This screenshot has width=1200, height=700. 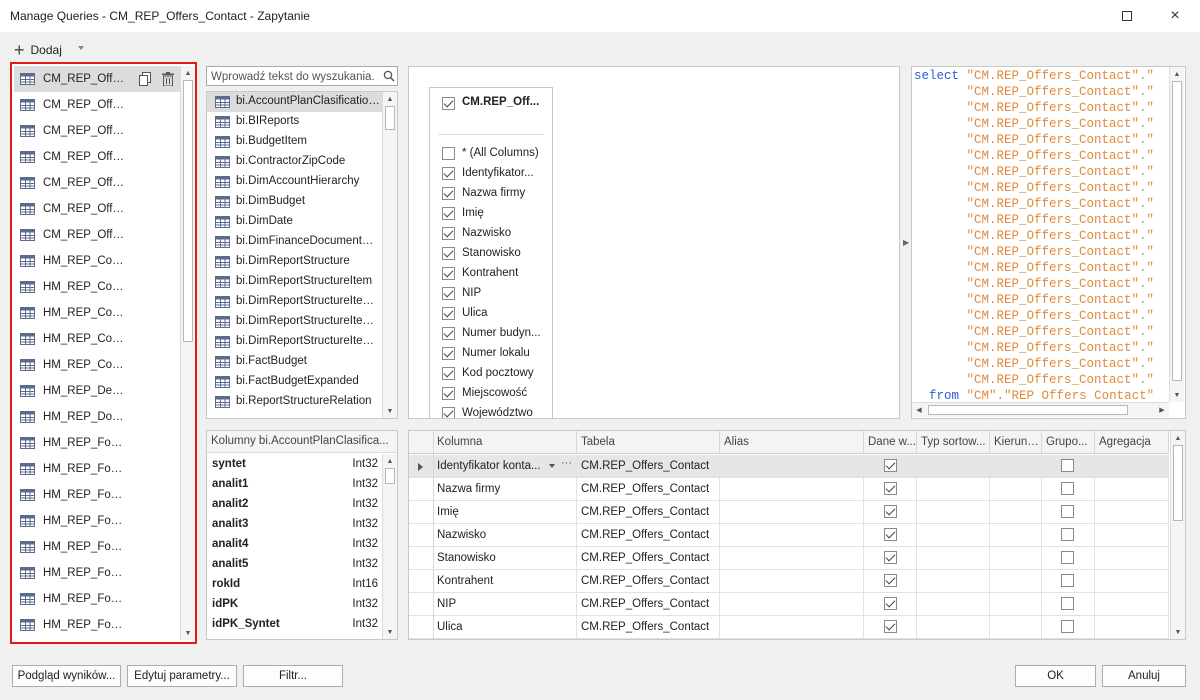 What do you see at coordinates (294, 485) in the screenshot?
I see `table-column-row: analit1 Int32` at bounding box center [294, 485].